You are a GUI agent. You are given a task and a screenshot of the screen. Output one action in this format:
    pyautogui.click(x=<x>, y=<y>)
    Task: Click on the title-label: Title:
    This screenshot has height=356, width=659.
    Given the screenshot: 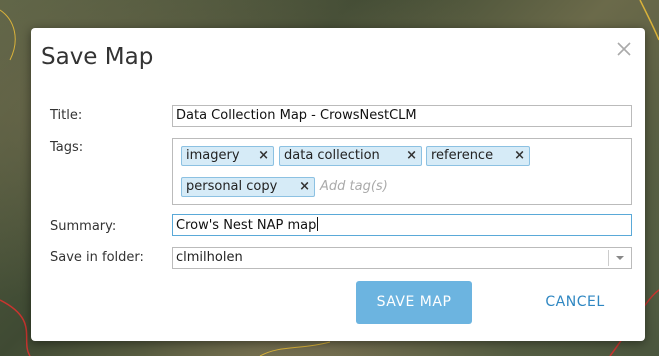 What is the action you would take?
    pyautogui.click(x=66, y=115)
    